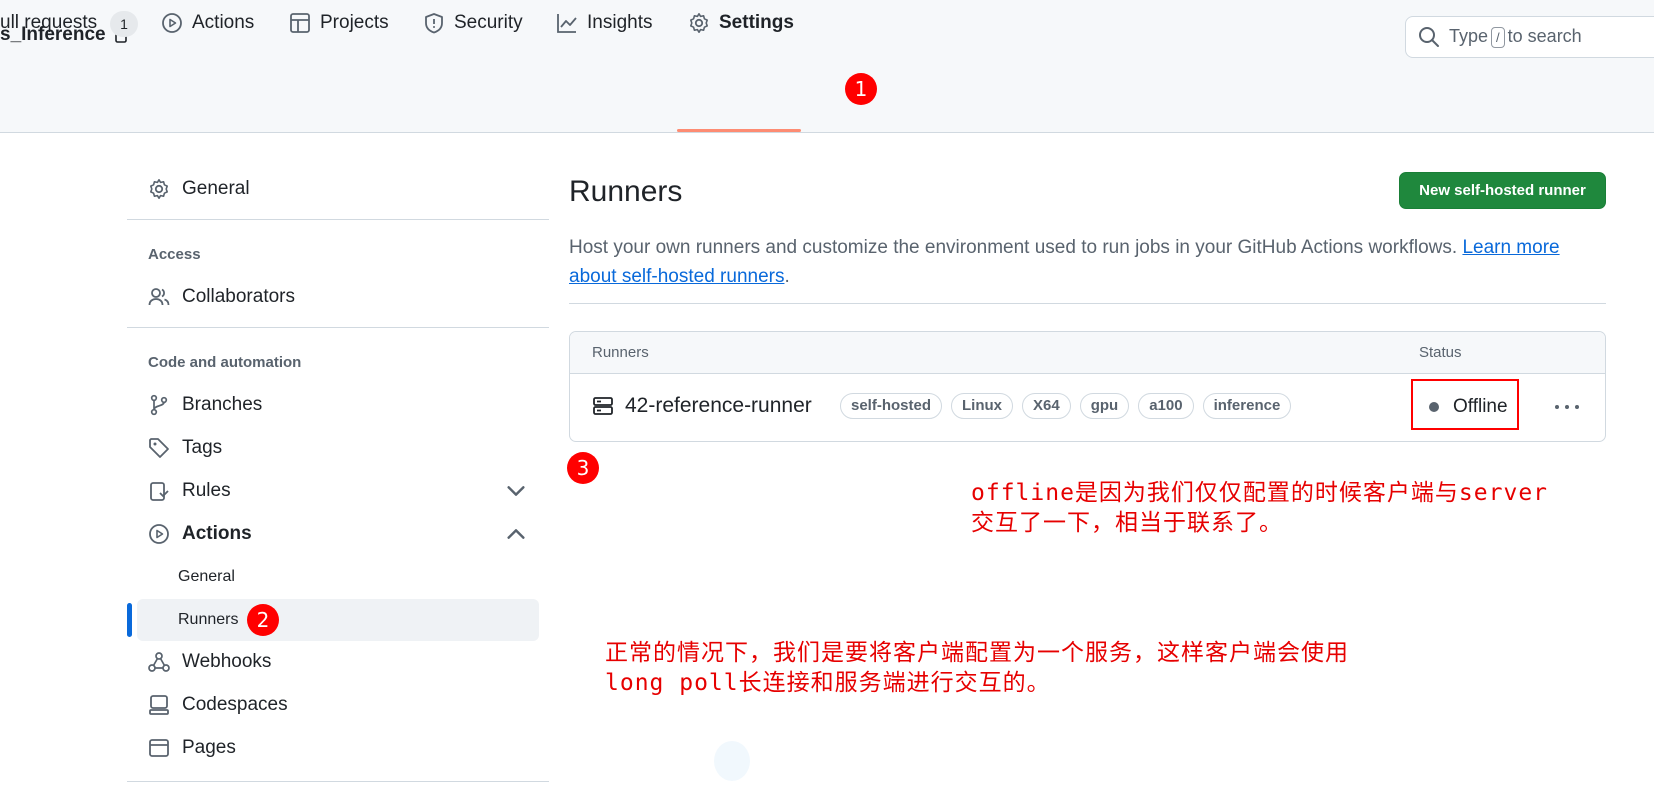  I want to click on tab-insights: Insights, so click(604, 27).